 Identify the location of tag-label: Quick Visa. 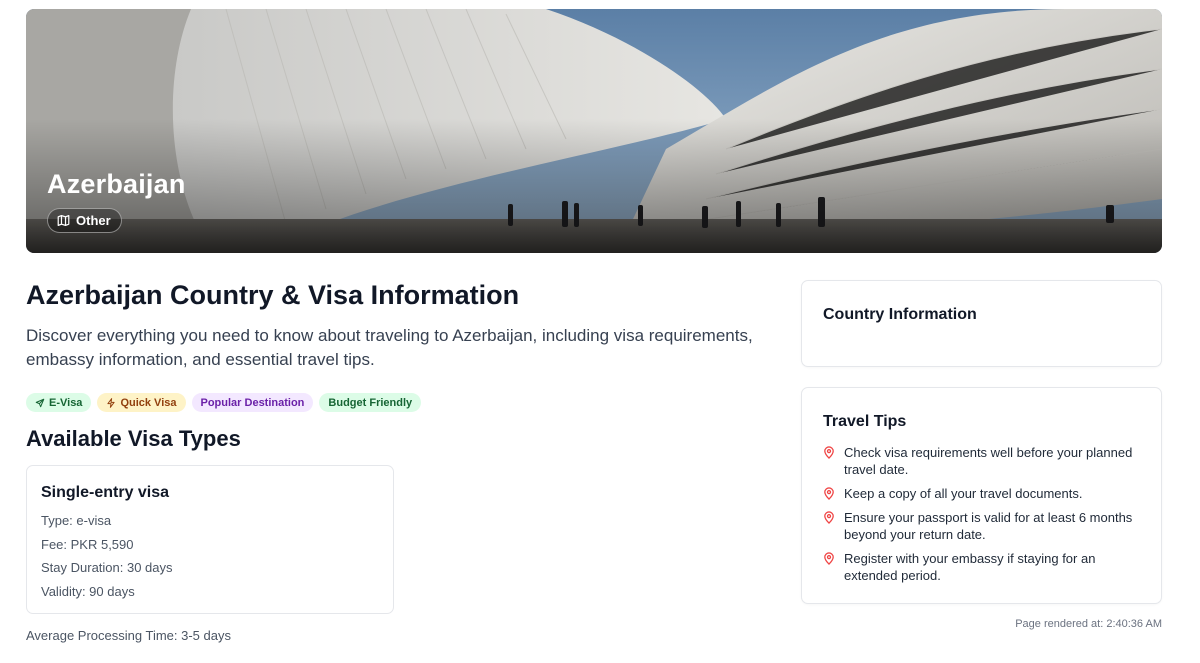
(148, 402).